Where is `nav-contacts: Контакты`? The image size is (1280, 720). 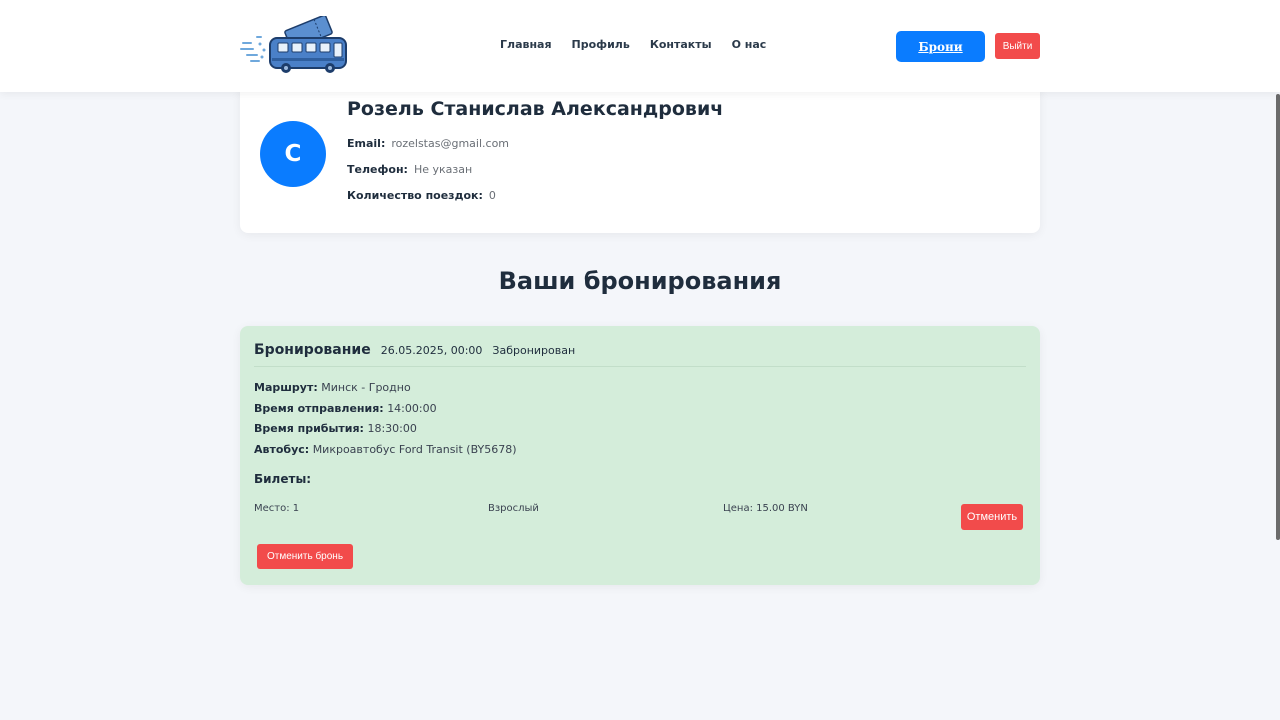 nav-contacts: Контакты is located at coordinates (681, 44).